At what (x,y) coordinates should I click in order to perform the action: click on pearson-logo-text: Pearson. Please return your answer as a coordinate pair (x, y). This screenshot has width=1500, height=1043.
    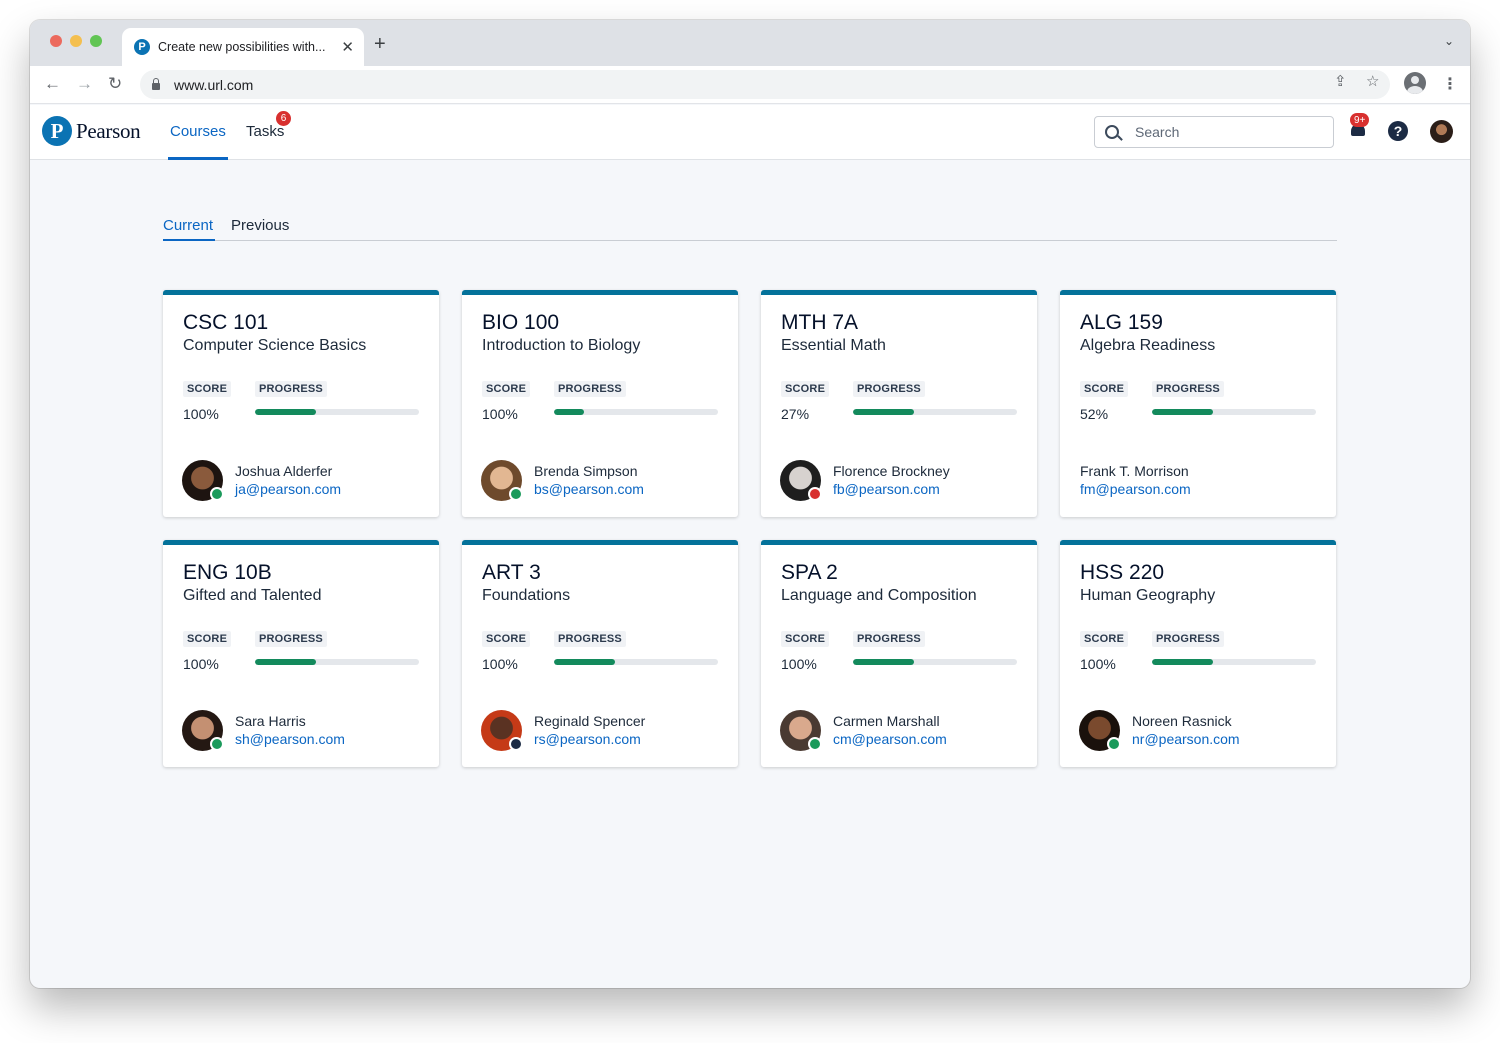
    Looking at the image, I should click on (108, 130).